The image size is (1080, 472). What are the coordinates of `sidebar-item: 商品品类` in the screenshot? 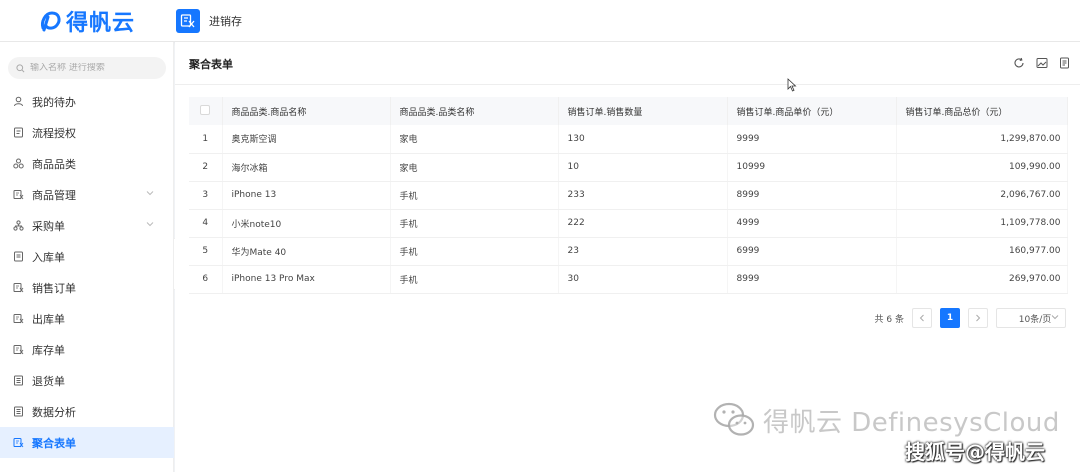 It's located at (87, 163).